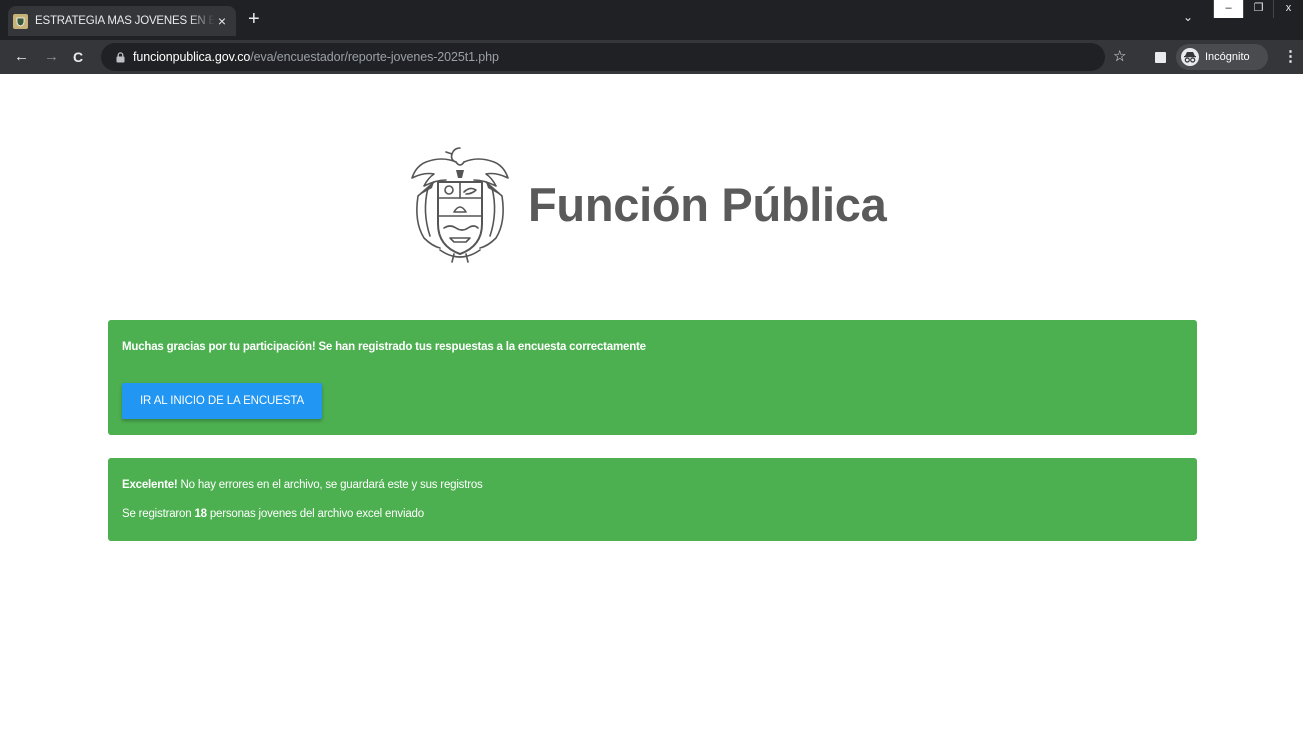  Describe the element at coordinates (78, 57) in the screenshot. I see `reload-icon: C` at that location.